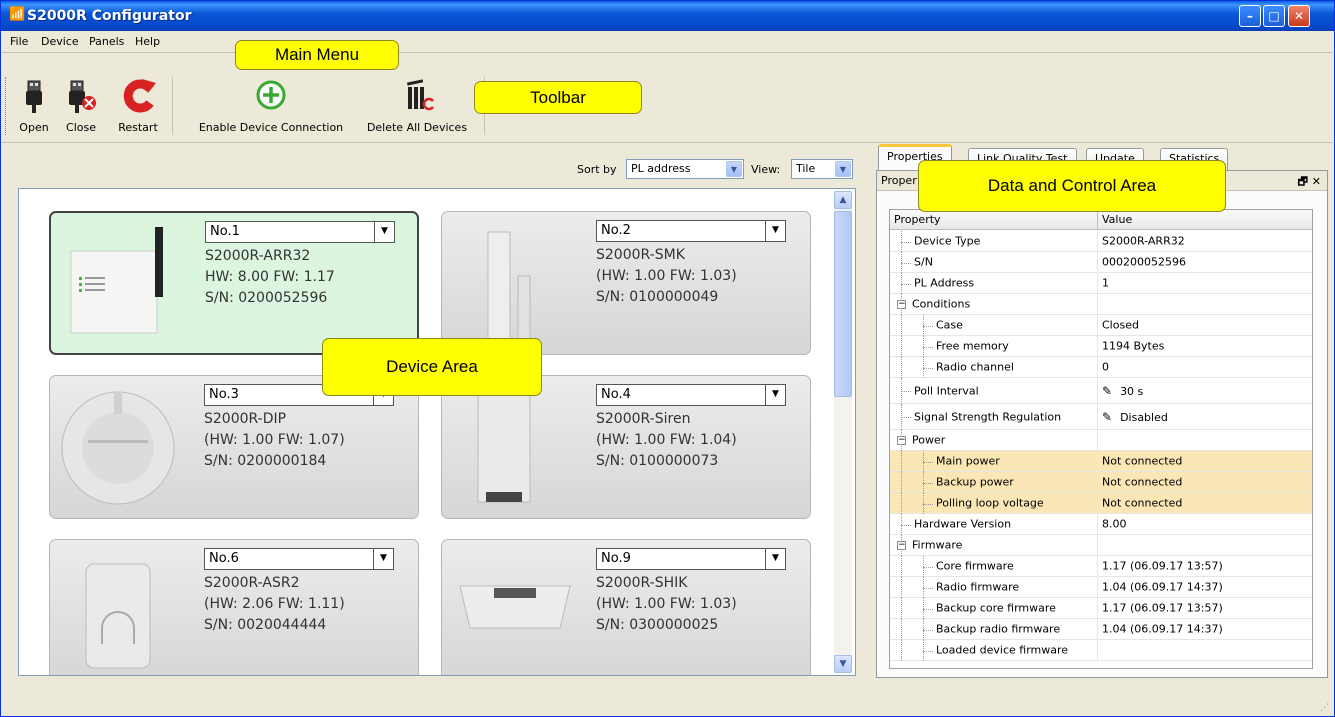 The image size is (1335, 717). Describe the element at coordinates (1205, 241) in the screenshot. I see `value-cell: S2000R-ARR32` at that location.